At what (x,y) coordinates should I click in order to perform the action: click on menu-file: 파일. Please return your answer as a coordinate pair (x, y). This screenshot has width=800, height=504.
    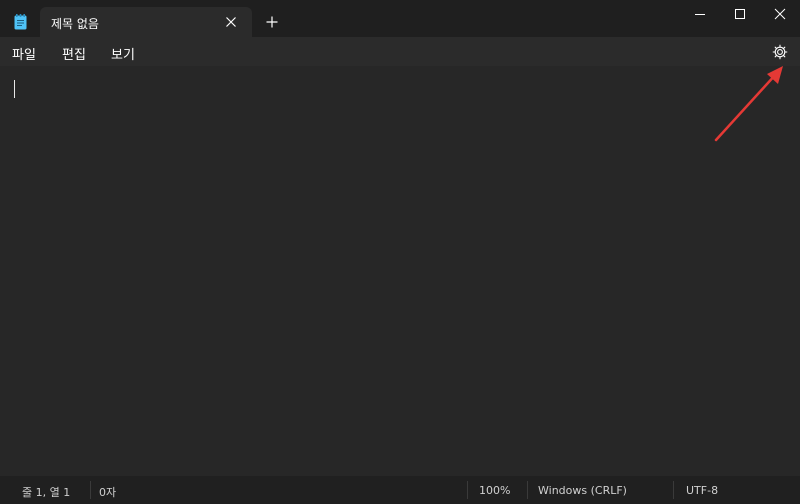
    Looking at the image, I should click on (24, 53).